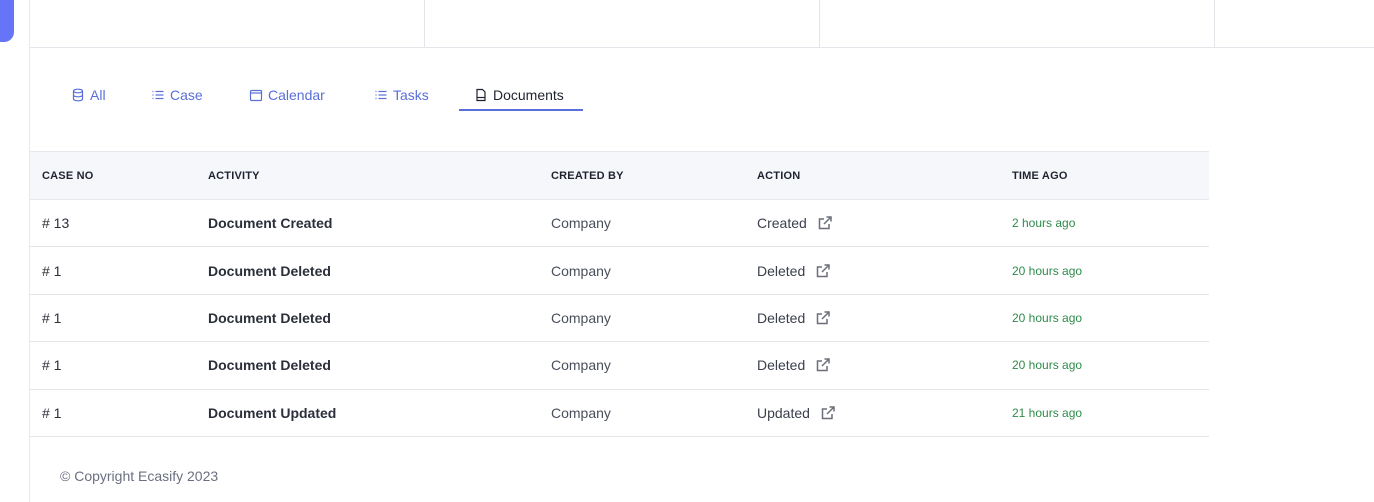  I want to click on action-cell: Created, so click(872, 223).